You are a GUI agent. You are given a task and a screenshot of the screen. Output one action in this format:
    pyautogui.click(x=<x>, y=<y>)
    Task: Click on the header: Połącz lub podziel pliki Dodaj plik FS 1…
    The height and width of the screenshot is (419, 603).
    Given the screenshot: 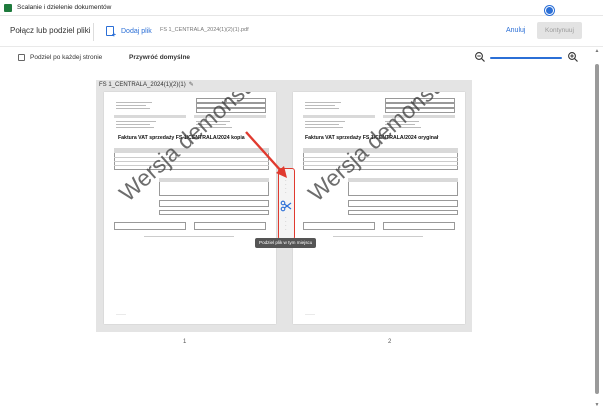 What is the action you would take?
    pyautogui.click(x=301, y=31)
    